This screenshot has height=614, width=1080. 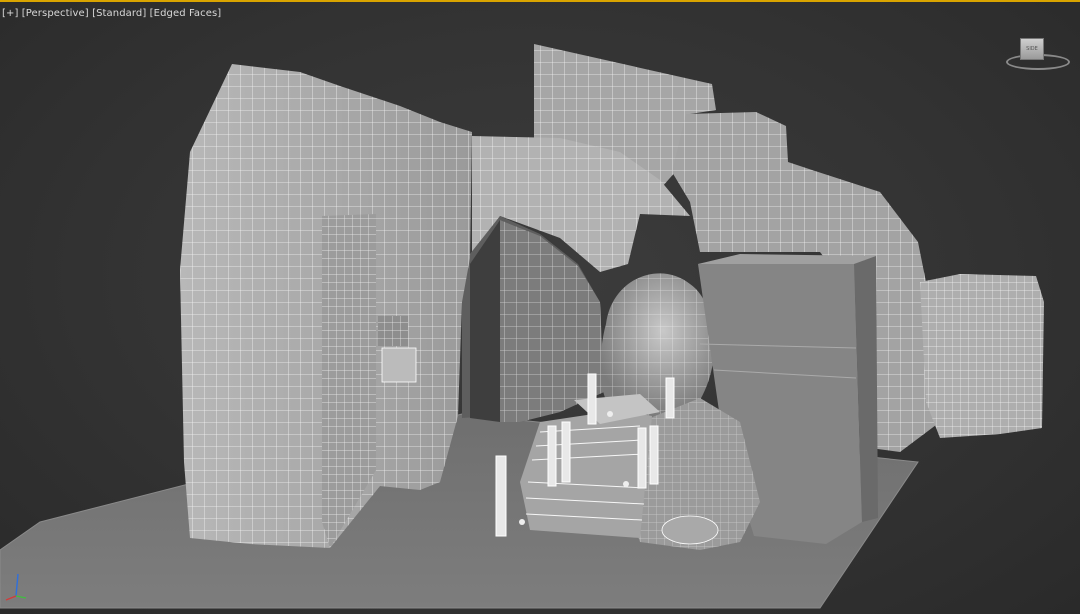 I want to click on axis-tripod-icon, so click(x=16, y=587).